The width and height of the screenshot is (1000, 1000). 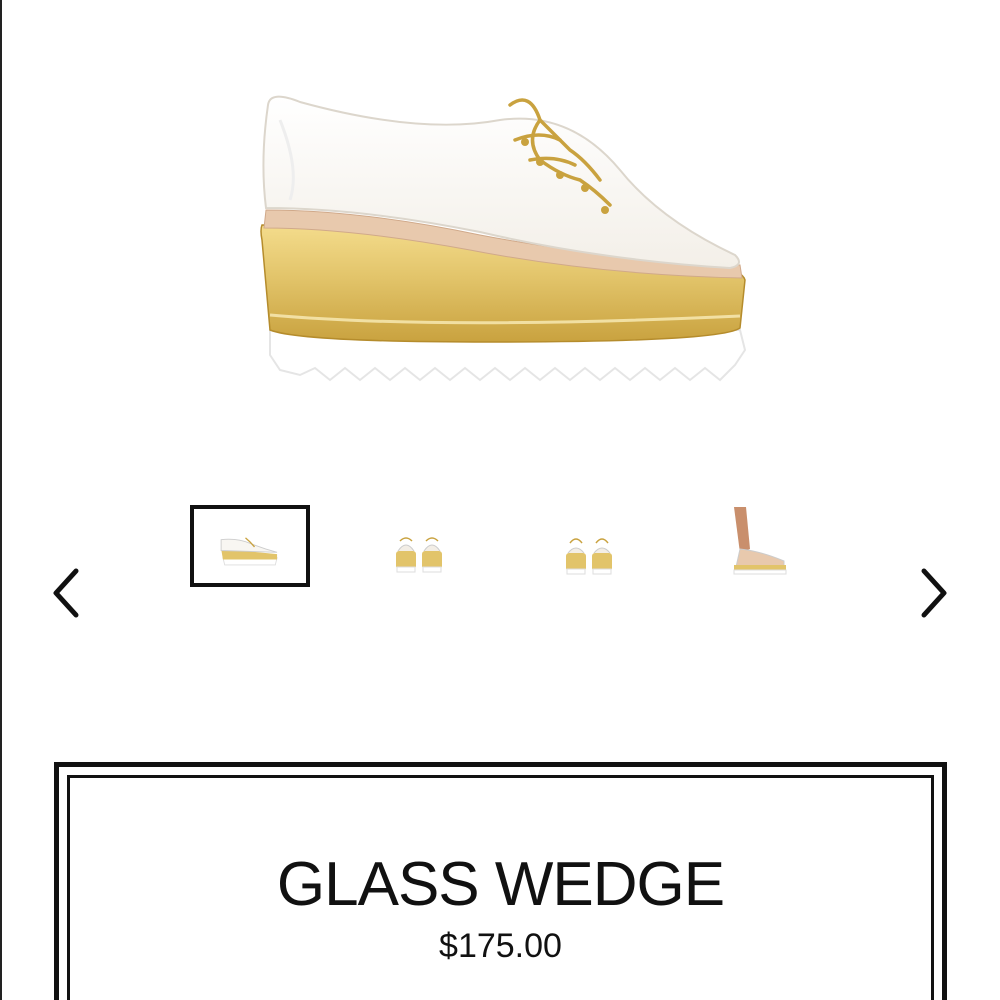 I want to click on product-price: $175.00, so click(x=500, y=946).